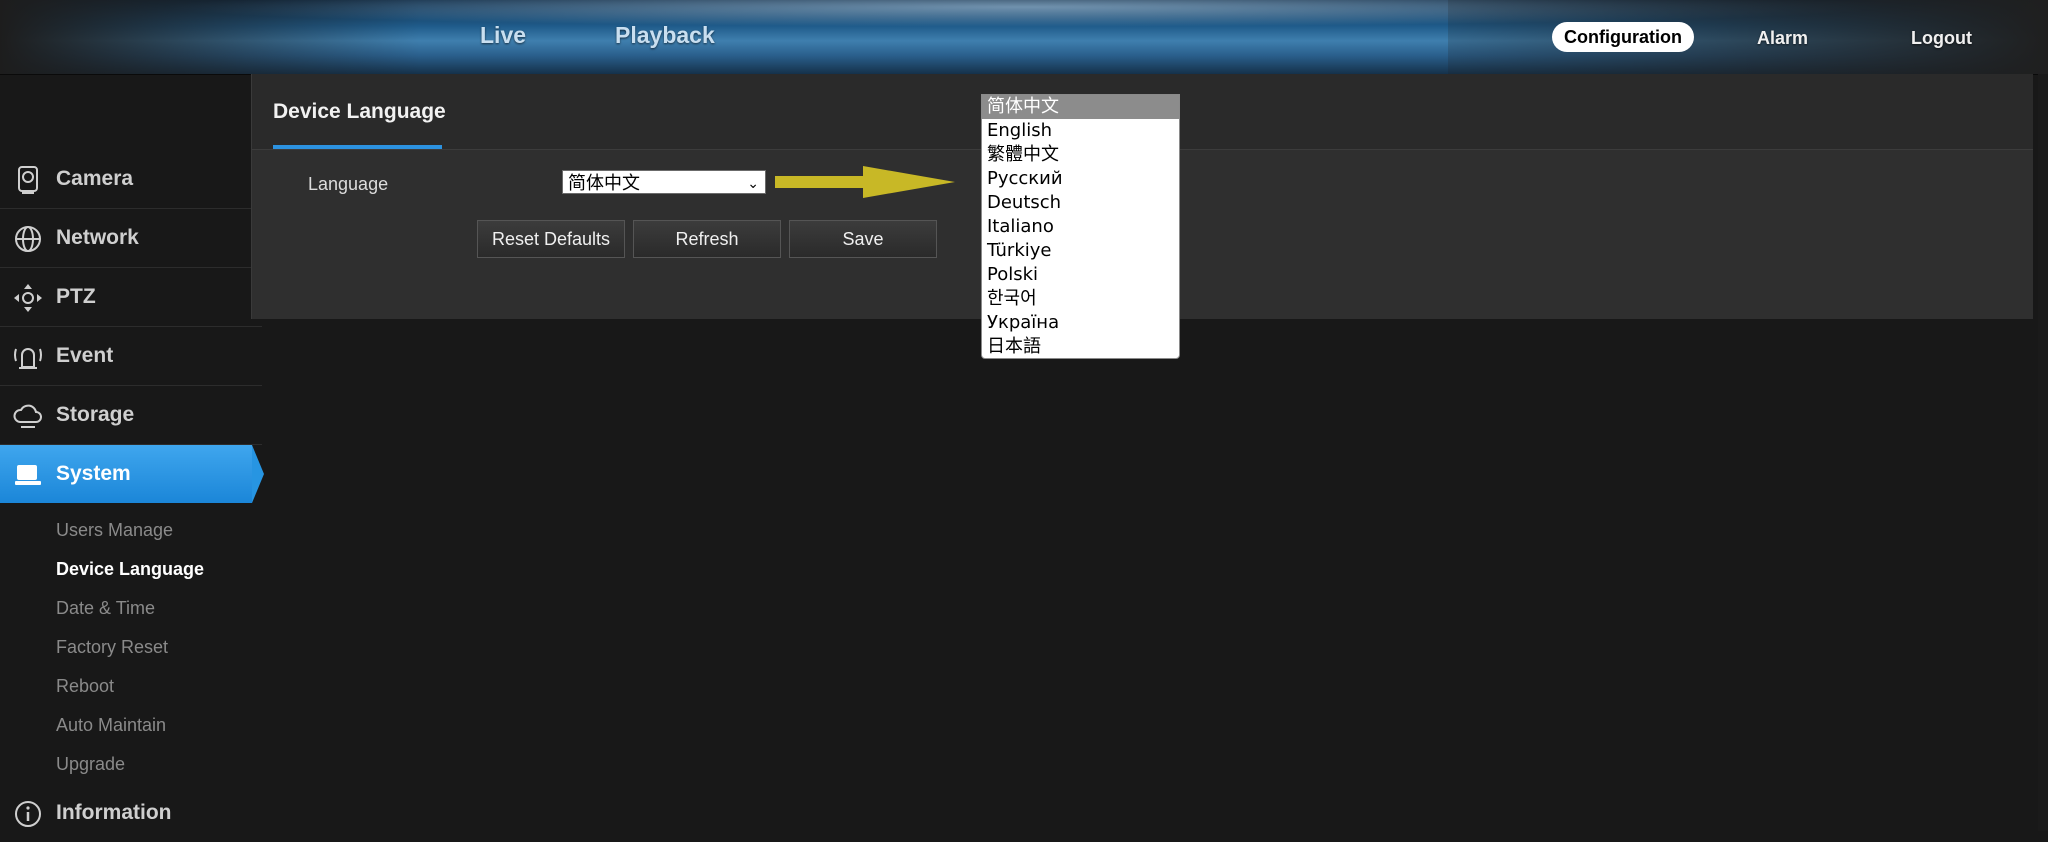  What do you see at coordinates (1080, 323) in the screenshot?
I see `language-option: Україна` at bounding box center [1080, 323].